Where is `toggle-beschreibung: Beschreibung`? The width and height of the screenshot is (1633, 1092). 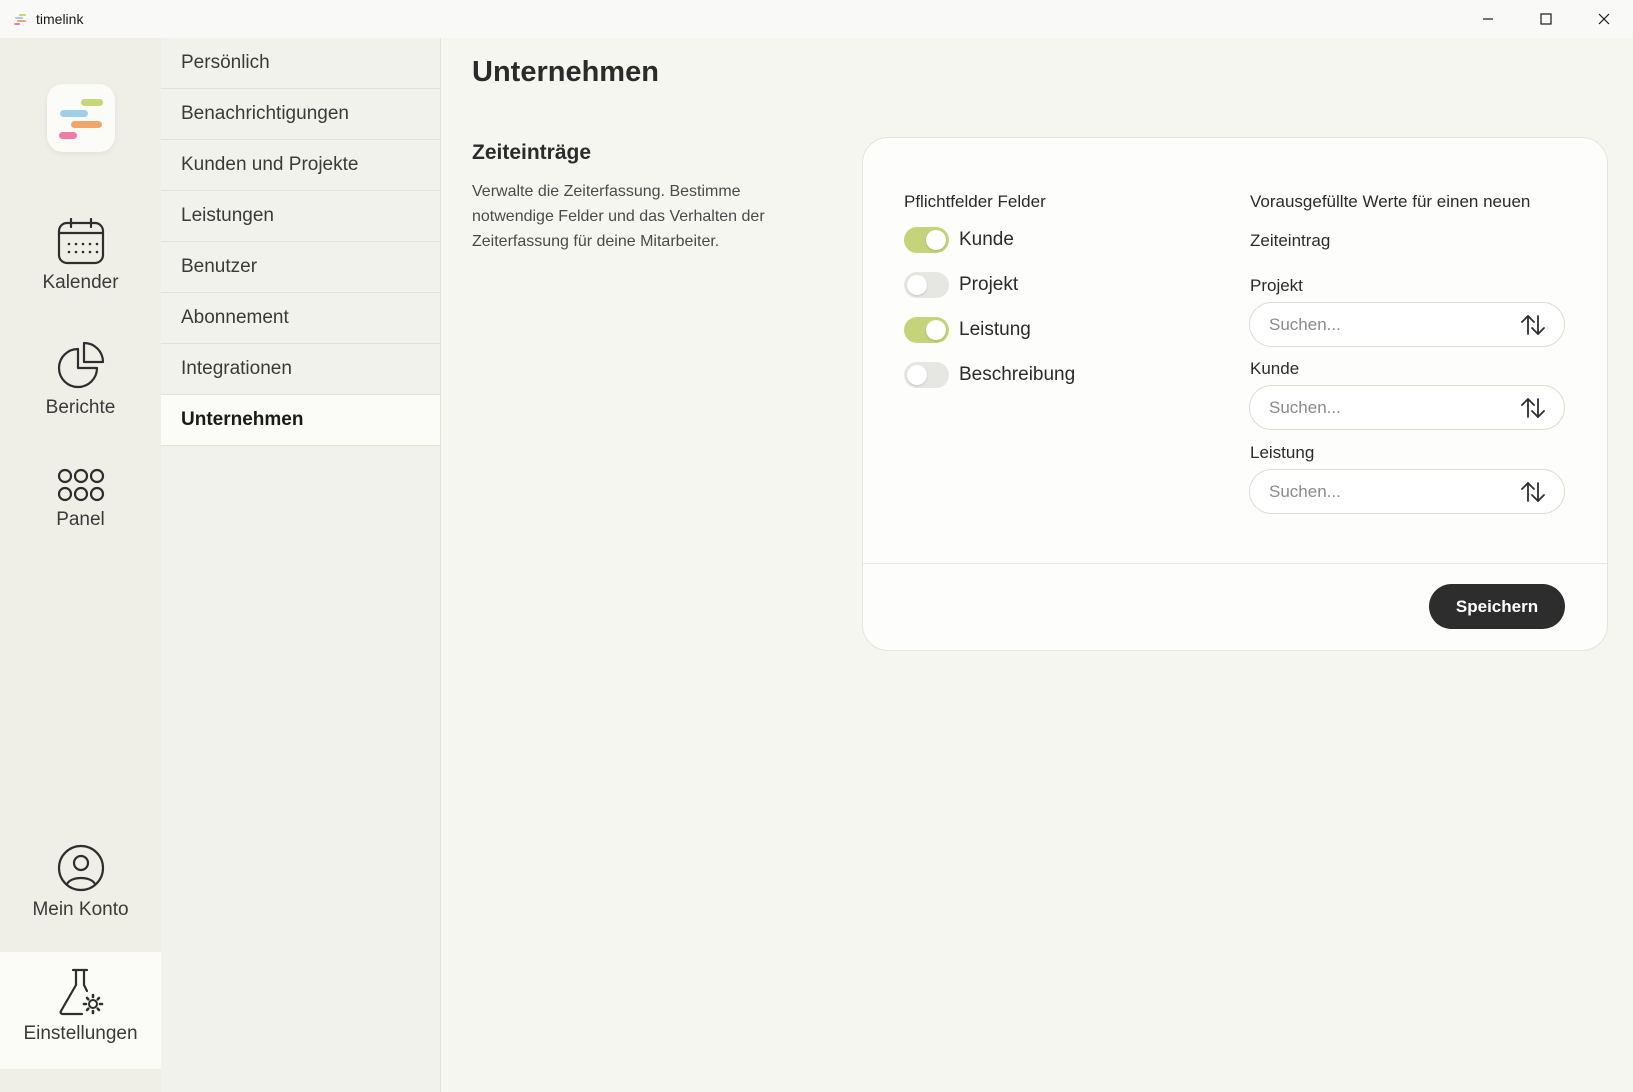 toggle-beschreibung: Beschreibung is located at coordinates (989, 375).